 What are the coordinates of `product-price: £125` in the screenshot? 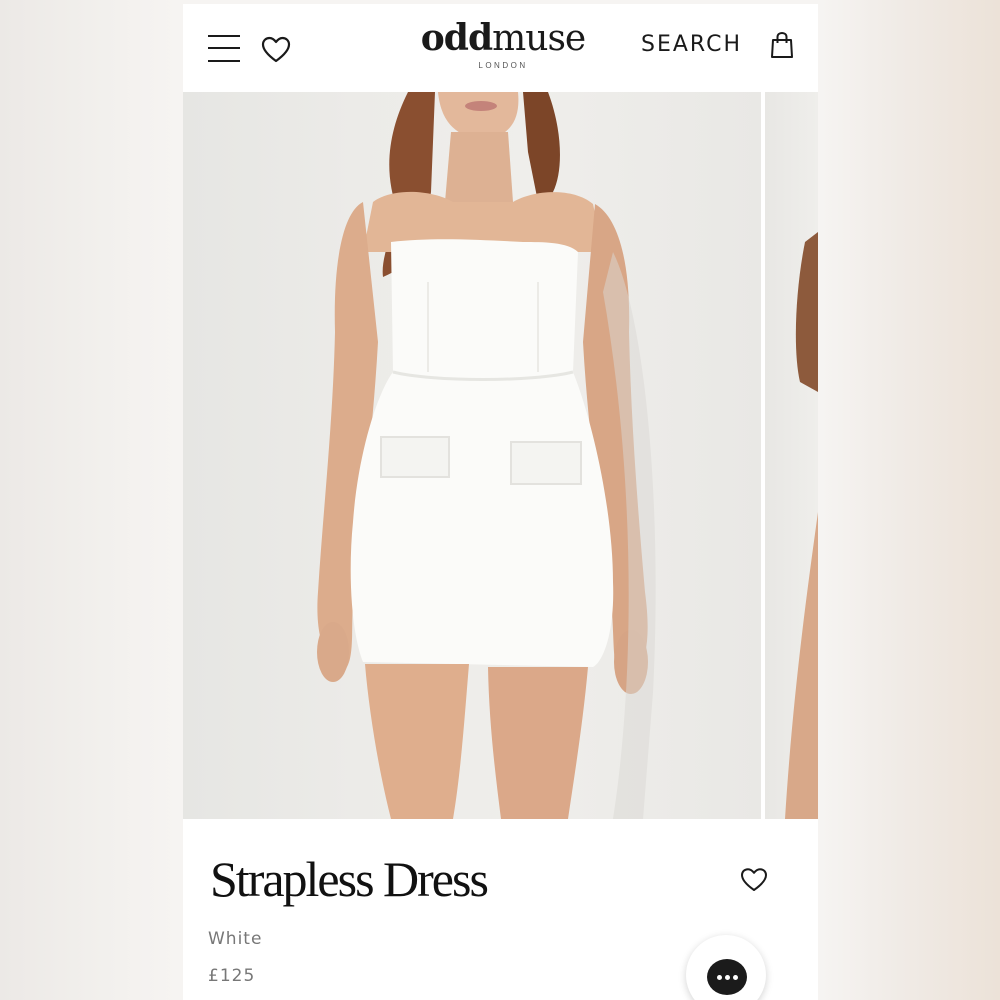 It's located at (232, 976).